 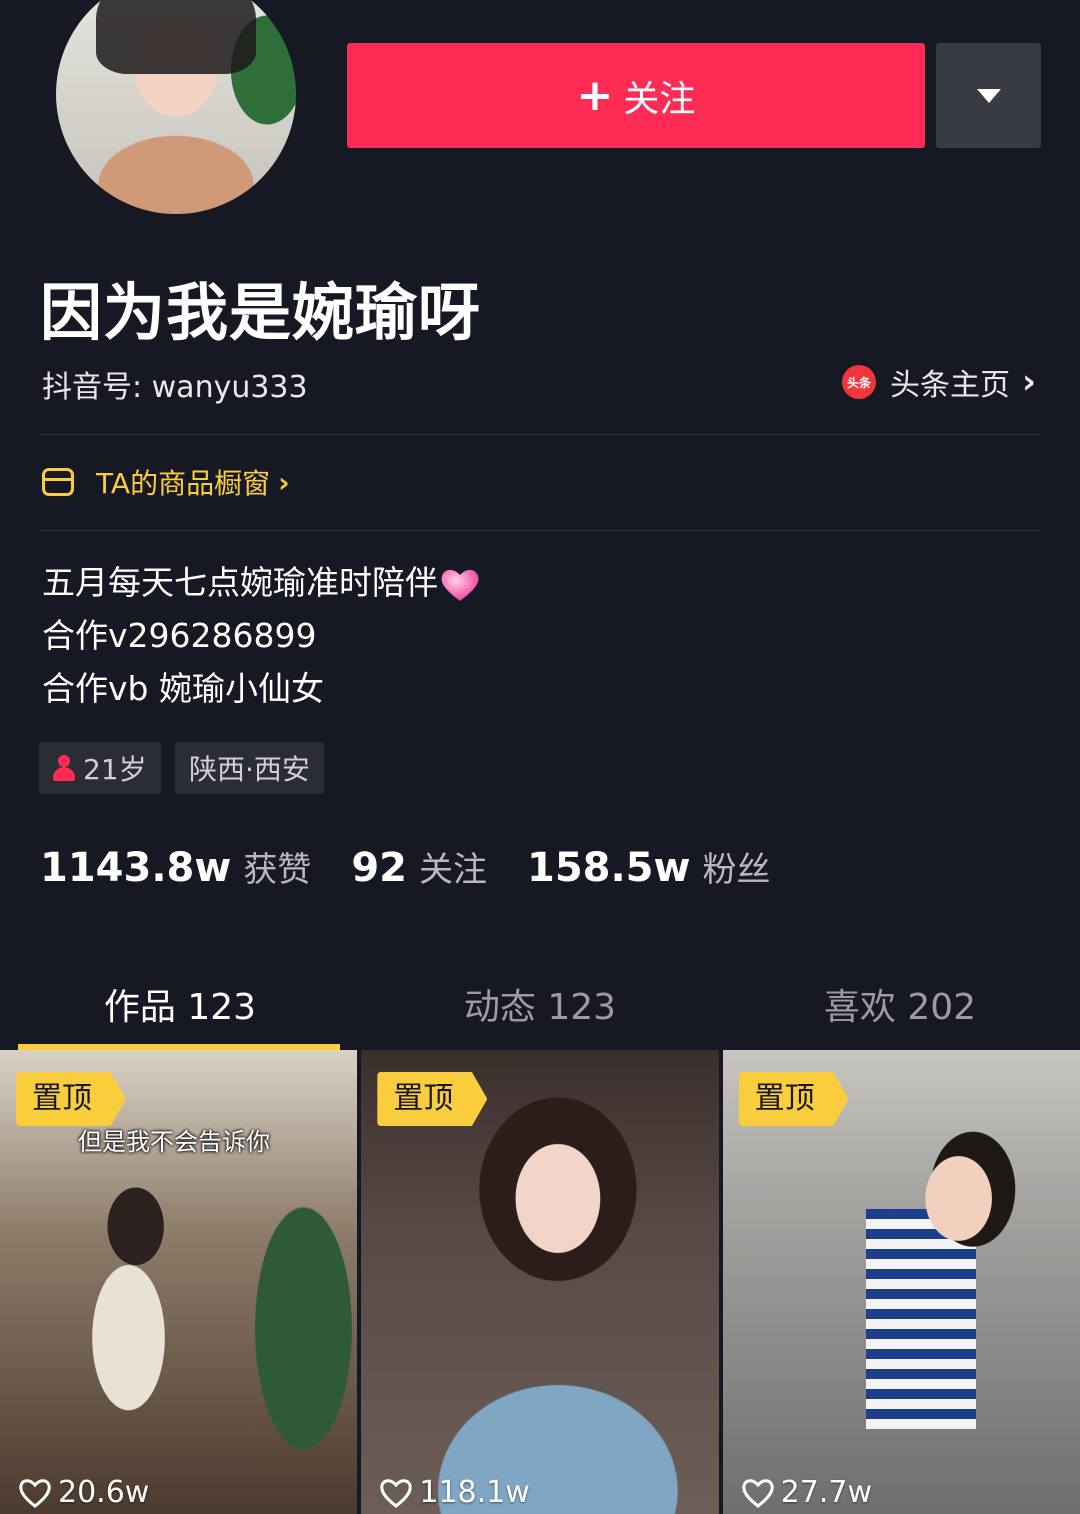 I want to click on female-icon, so click(x=64, y=768).